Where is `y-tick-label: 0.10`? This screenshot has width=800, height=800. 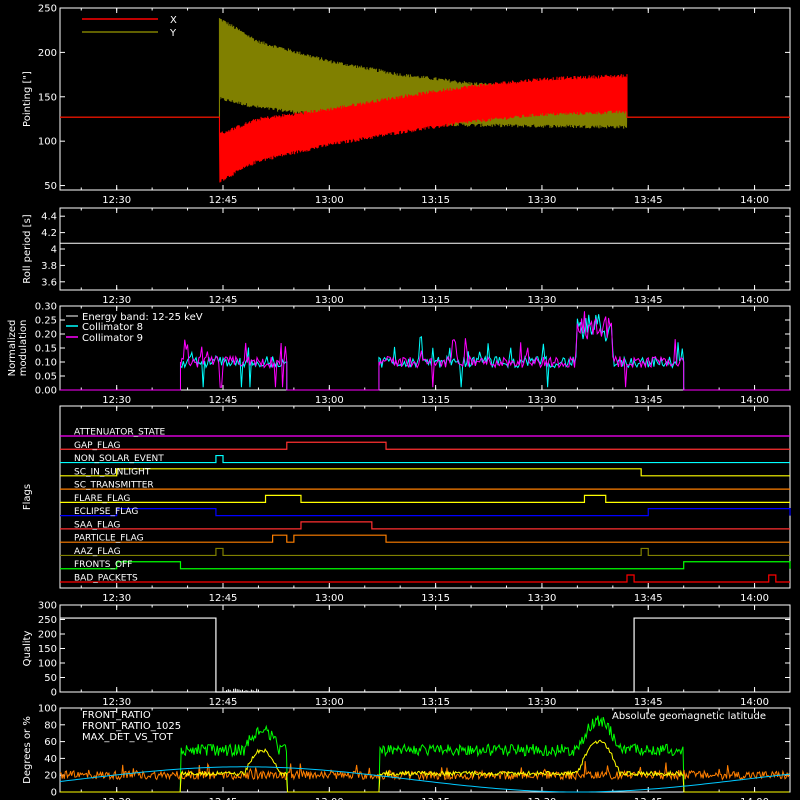
y-tick-label: 0.10 is located at coordinates (46, 363).